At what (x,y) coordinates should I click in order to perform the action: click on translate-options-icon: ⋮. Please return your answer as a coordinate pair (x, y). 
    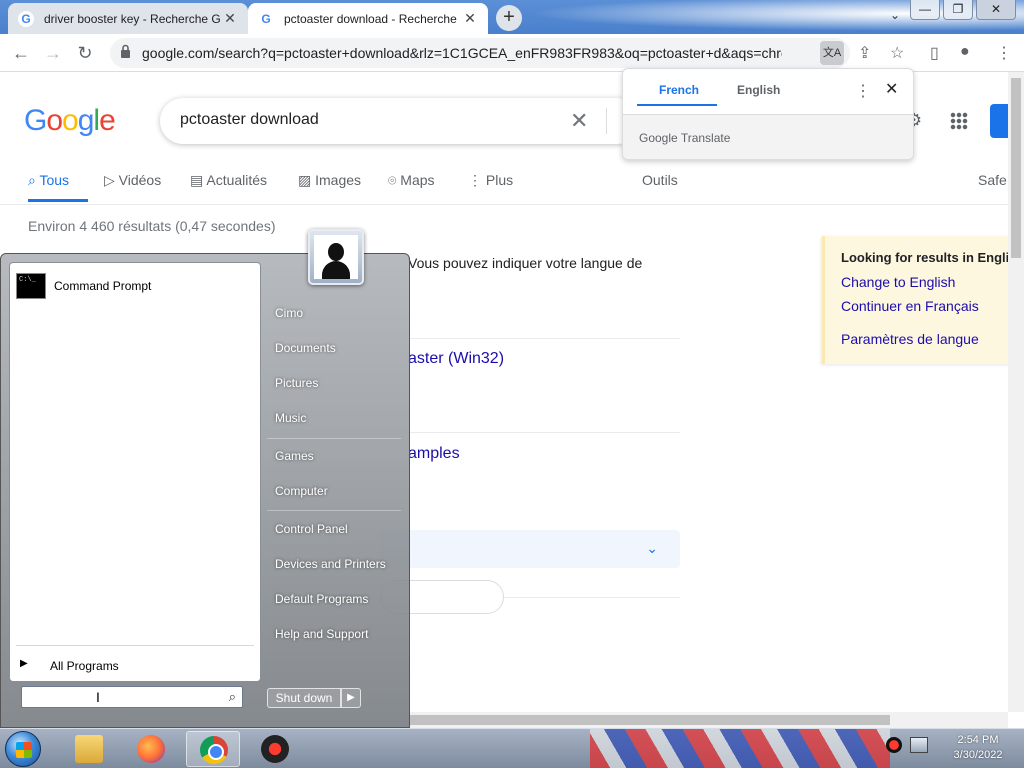
    Looking at the image, I should click on (863, 91).